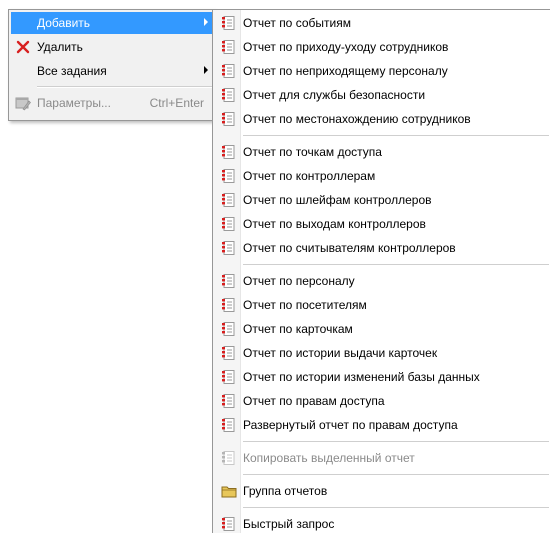  What do you see at coordinates (289, 524) in the screenshot?
I see `submenu-item-quick-query-label: Быстрый запрос` at bounding box center [289, 524].